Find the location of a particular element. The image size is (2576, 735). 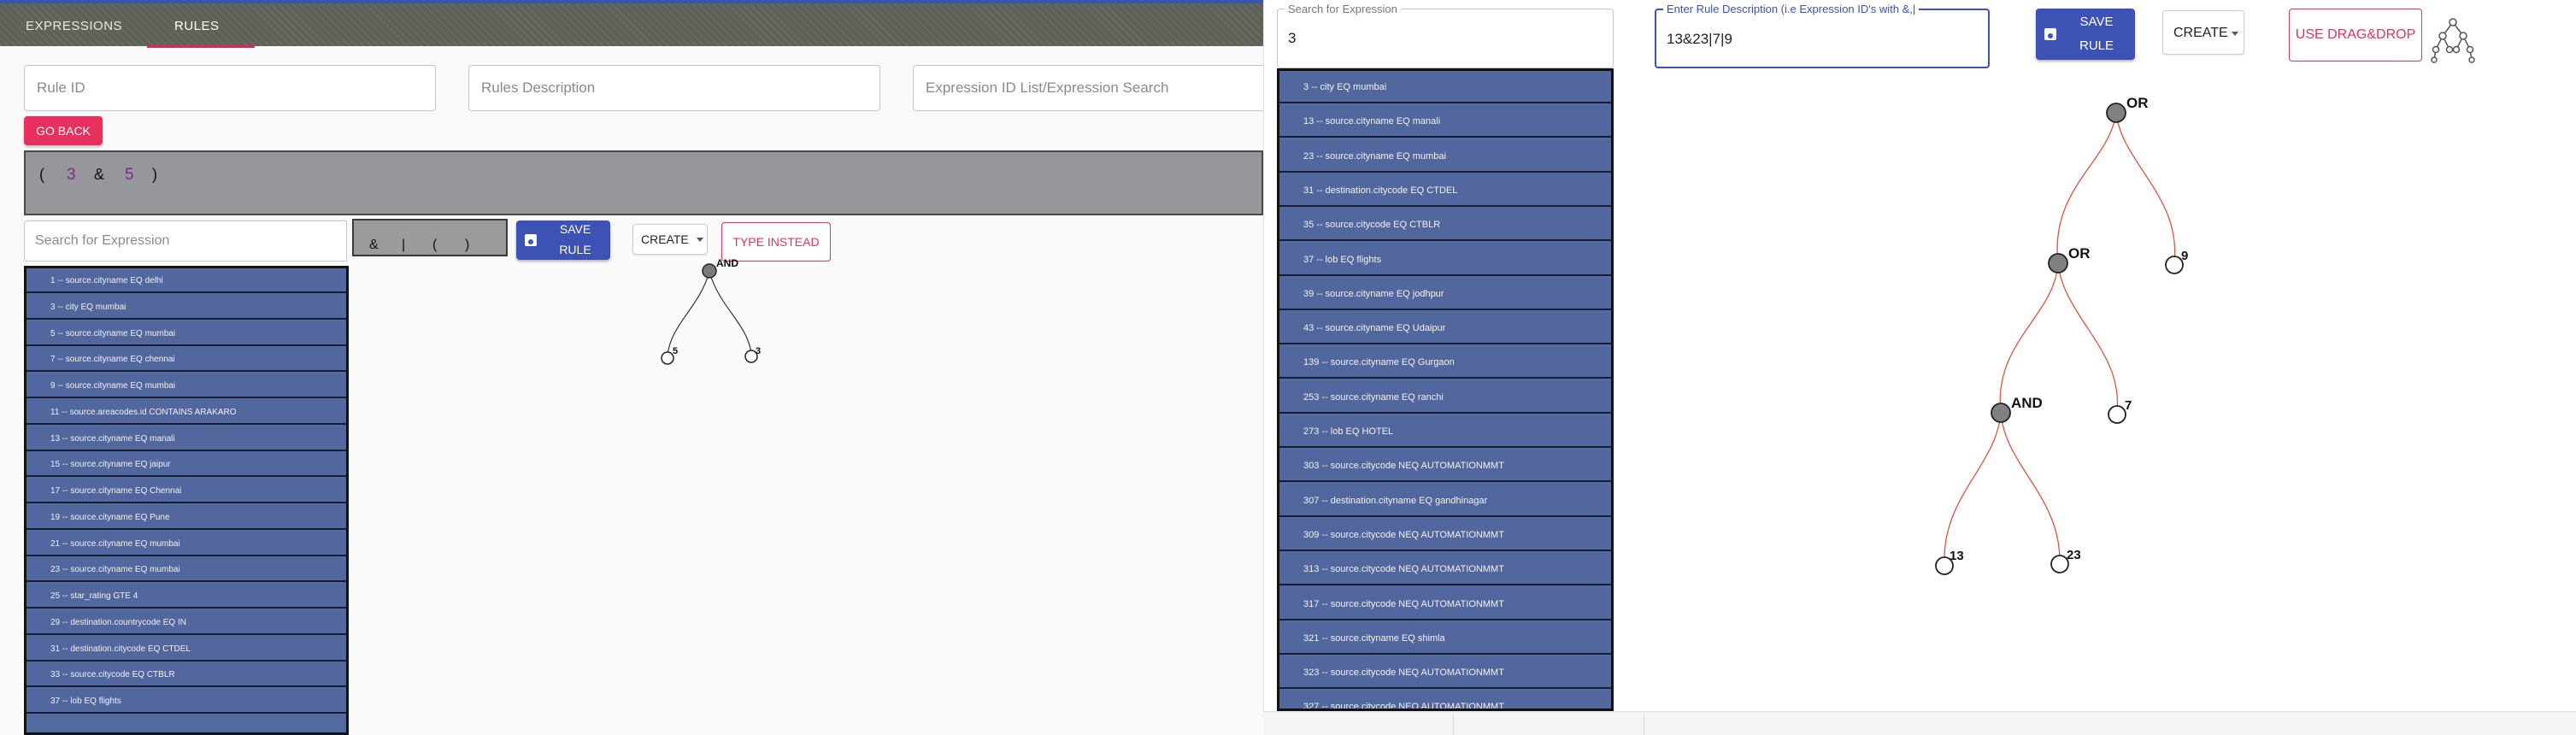

divider is located at coordinates (1453, 723).